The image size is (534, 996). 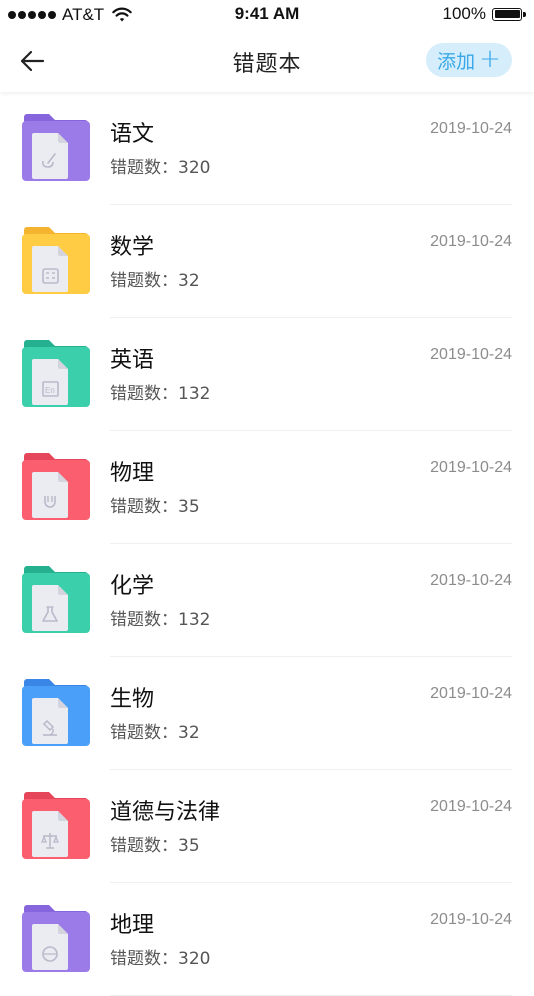 What do you see at coordinates (267, 713) in the screenshot?
I see `subject-item: 生物错题数：32 2019-10-24` at bounding box center [267, 713].